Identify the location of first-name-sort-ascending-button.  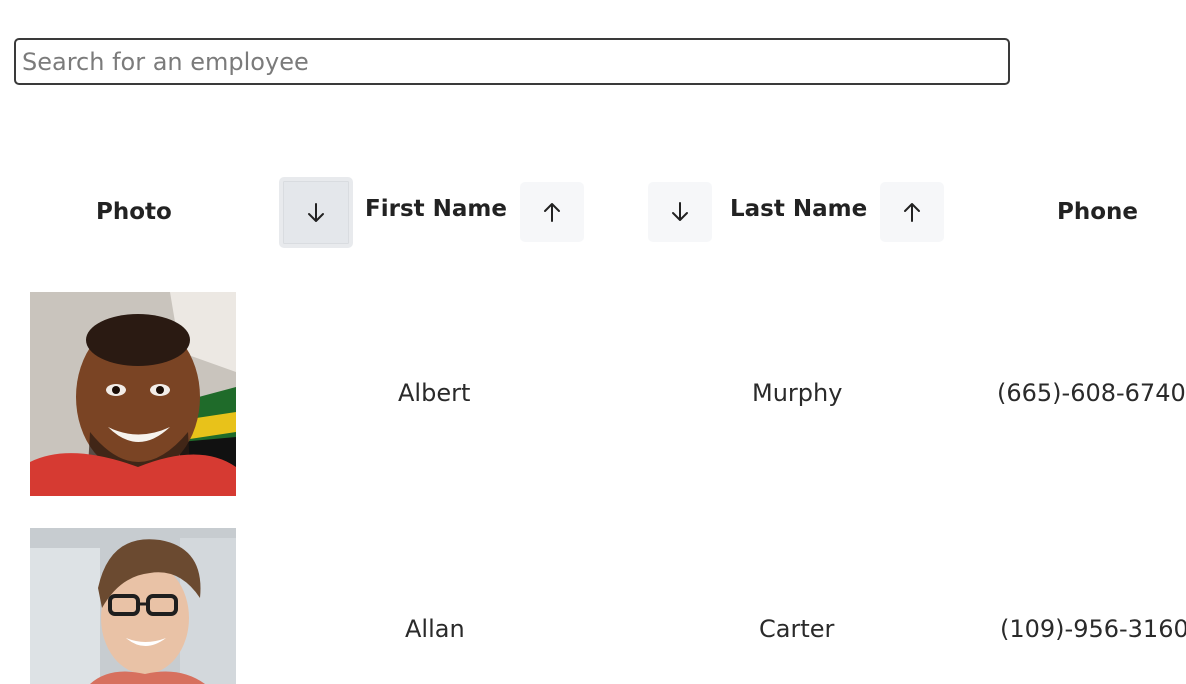
(552, 212).